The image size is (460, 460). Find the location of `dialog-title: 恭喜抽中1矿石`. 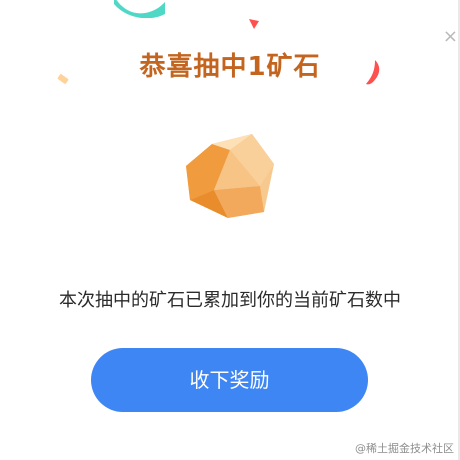

dialog-title: 恭喜抽中1矿石 is located at coordinates (230, 67).